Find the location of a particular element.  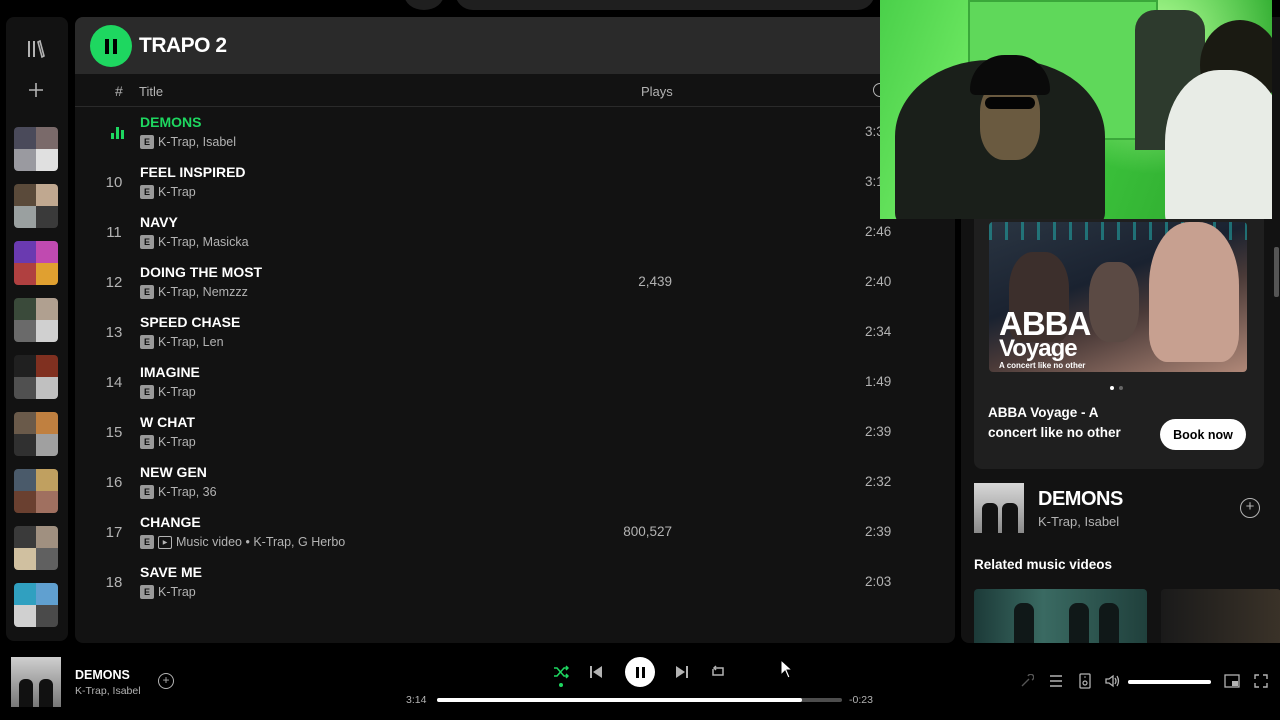

panel-scrollbar is located at coordinates (1276, 272).